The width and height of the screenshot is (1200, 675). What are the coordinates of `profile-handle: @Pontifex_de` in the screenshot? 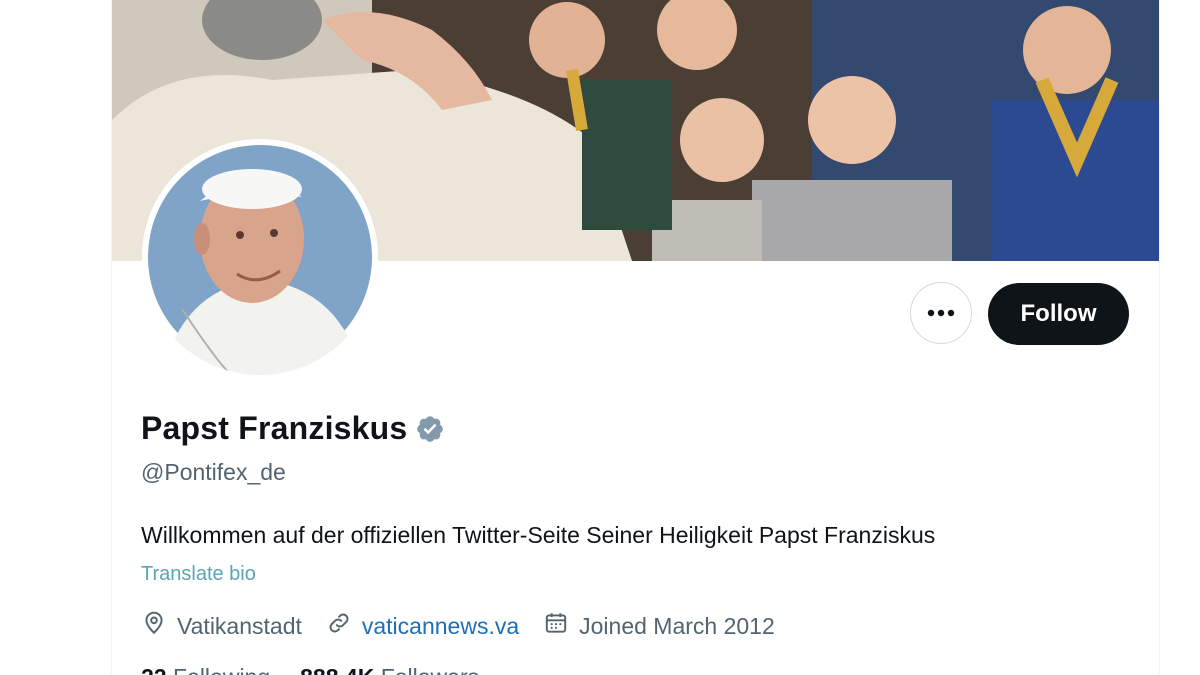 It's located at (213, 472).